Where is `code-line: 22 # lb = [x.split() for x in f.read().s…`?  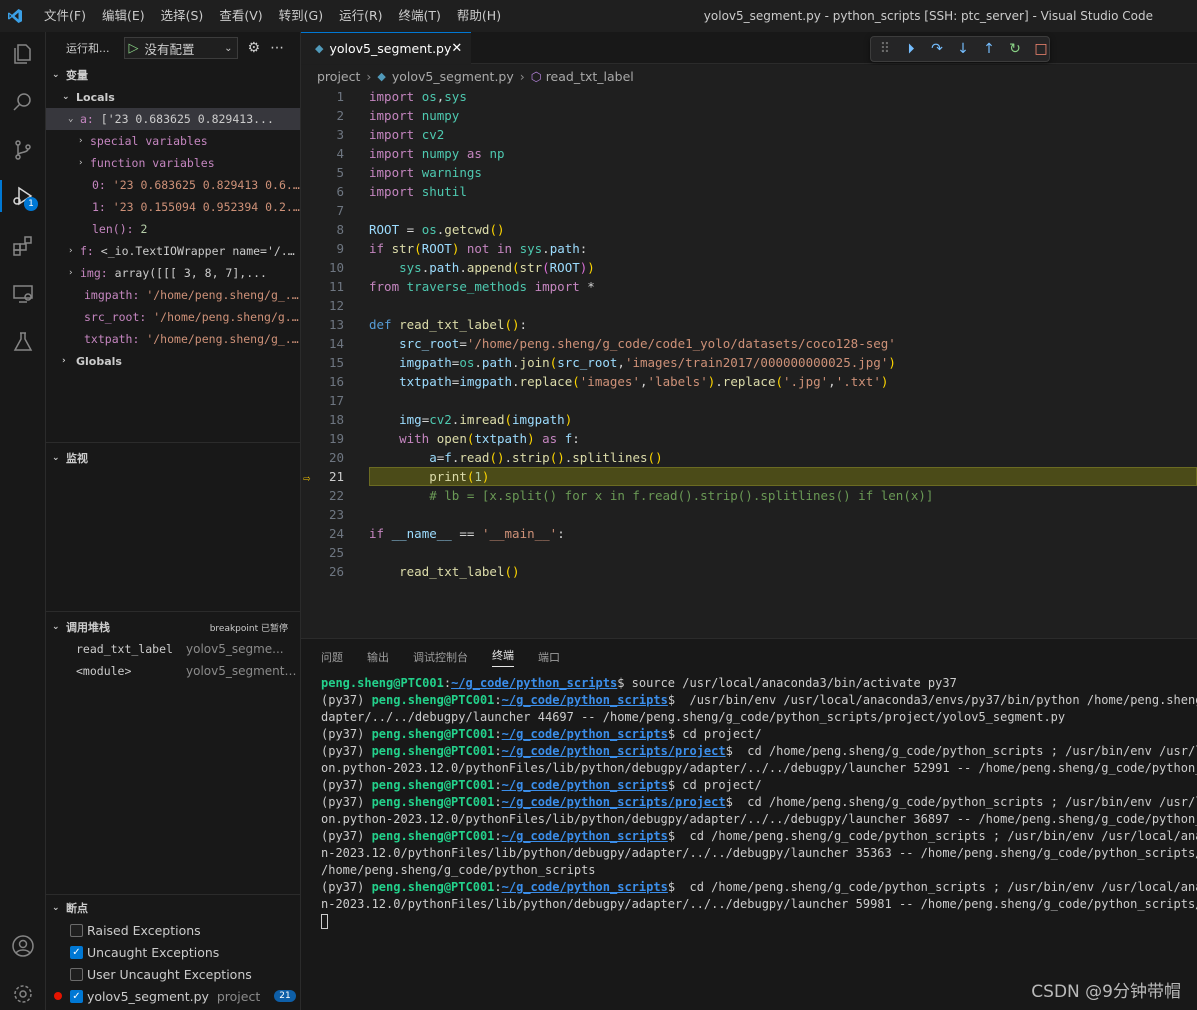 code-line: 22 # lb = [x.split() for x in f.read().s… is located at coordinates (749, 495).